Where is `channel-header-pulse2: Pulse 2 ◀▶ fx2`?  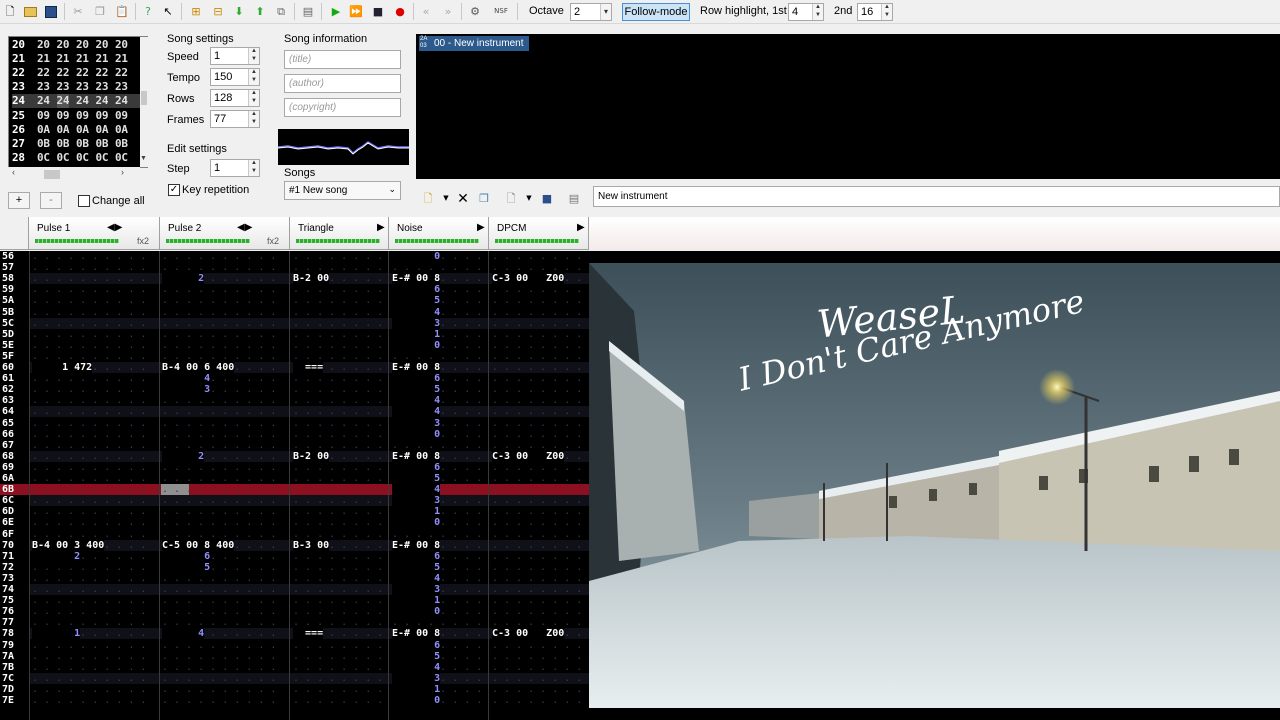
channel-header-pulse2: Pulse 2 ◀▶ fx2 is located at coordinates (225, 233).